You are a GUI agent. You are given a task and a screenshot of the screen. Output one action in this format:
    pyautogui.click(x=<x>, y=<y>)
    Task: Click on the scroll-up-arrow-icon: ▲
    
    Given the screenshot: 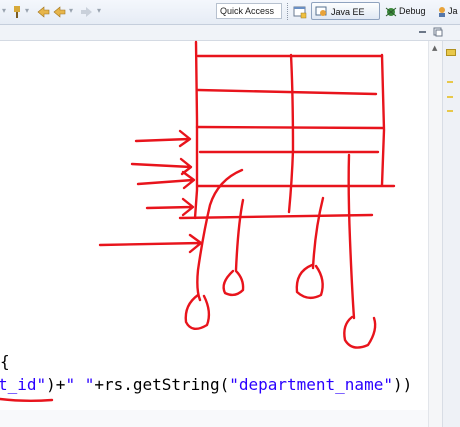 What is the action you would take?
    pyautogui.click(x=434, y=48)
    